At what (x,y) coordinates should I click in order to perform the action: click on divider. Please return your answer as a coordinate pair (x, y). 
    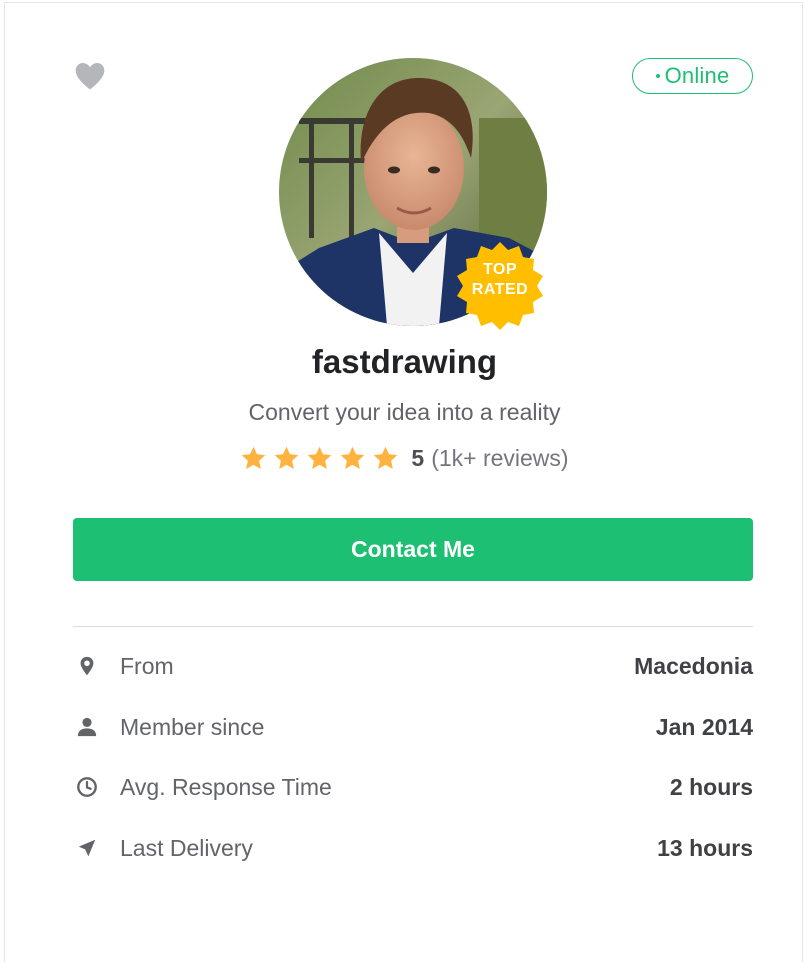
    Looking at the image, I should click on (413, 626).